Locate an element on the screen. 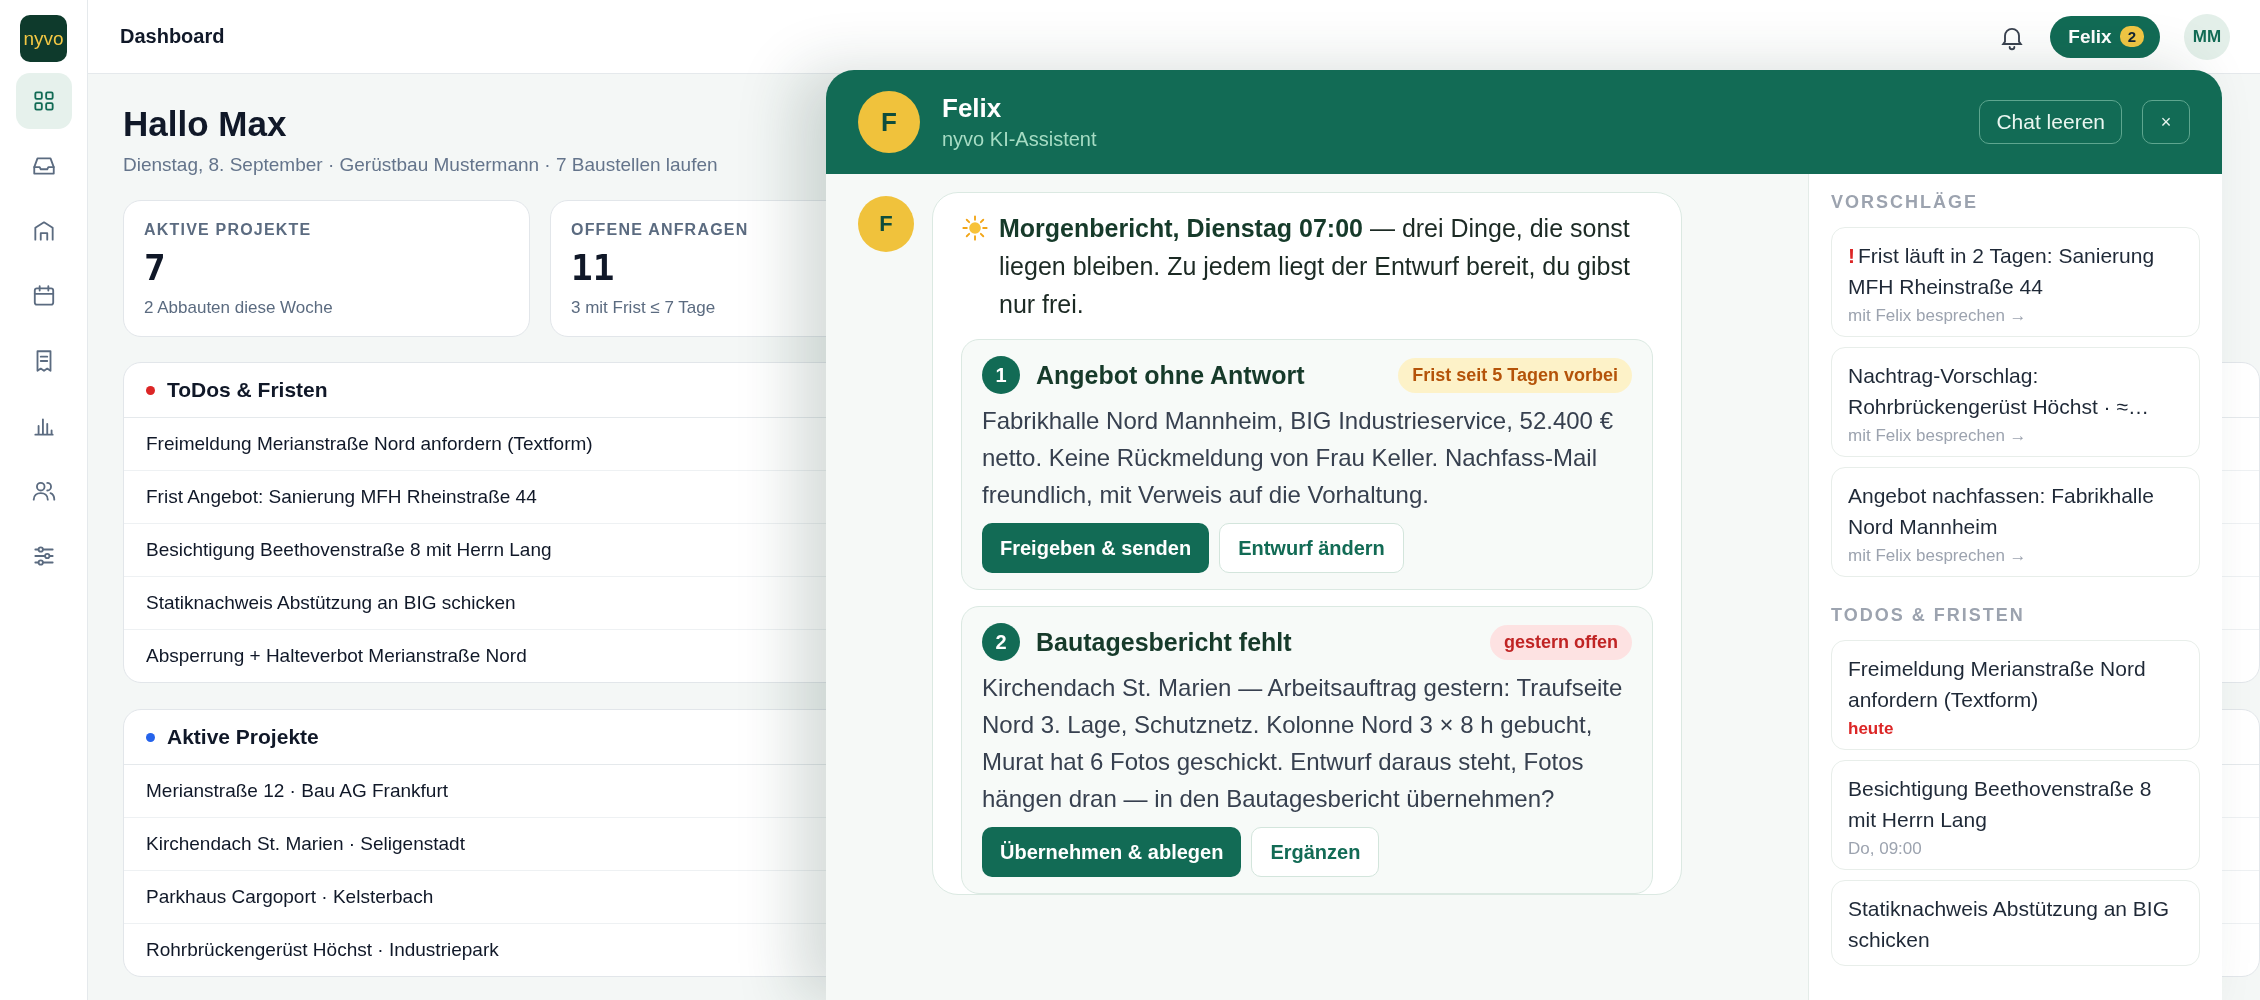 This screenshot has width=2260, height=1000. edit-button: Ergänzen is located at coordinates (1315, 852).